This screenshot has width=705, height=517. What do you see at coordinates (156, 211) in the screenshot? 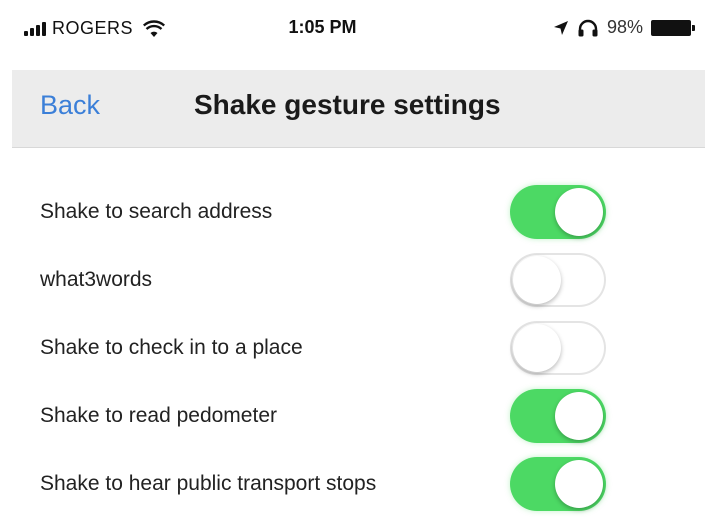
I see `setting-label: Shake to search address` at bounding box center [156, 211].